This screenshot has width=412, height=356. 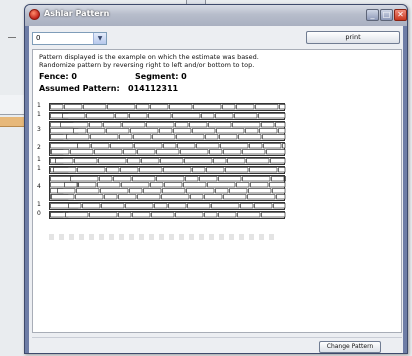 I want to click on course-number: 2, so click(x=39, y=147).